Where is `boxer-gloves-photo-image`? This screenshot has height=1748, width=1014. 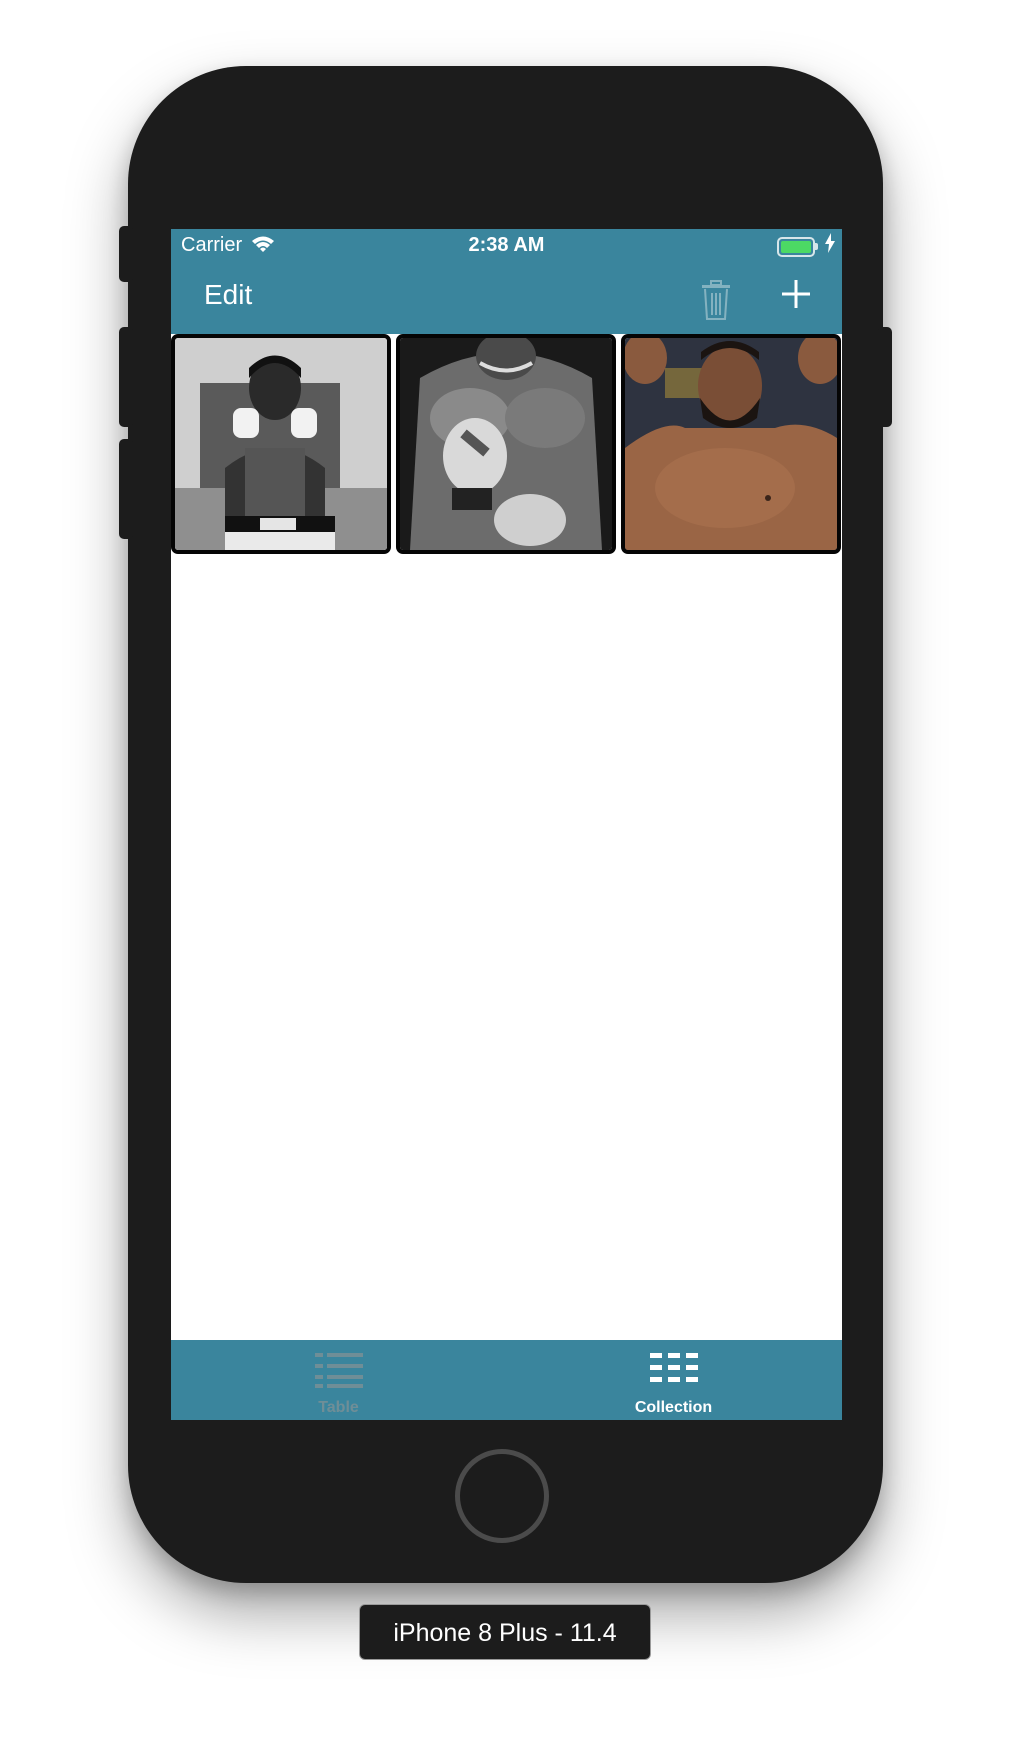
boxer-gloves-photo-image is located at coordinates (506, 444).